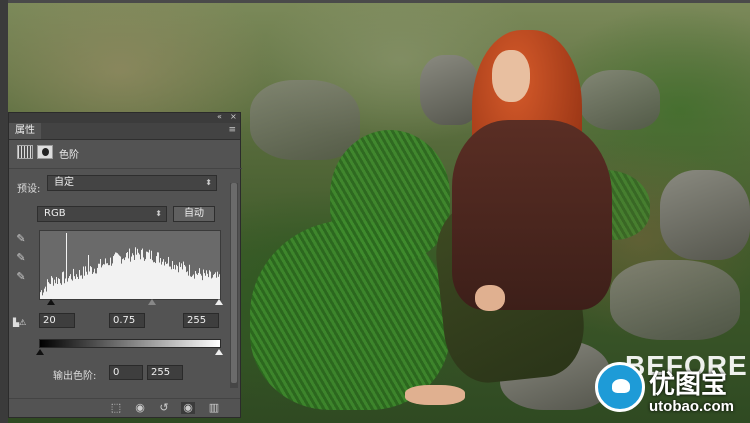 This screenshot has width=750, height=423. Describe the element at coordinates (233, 116) in the screenshot. I see `close-icon: ×` at that location.